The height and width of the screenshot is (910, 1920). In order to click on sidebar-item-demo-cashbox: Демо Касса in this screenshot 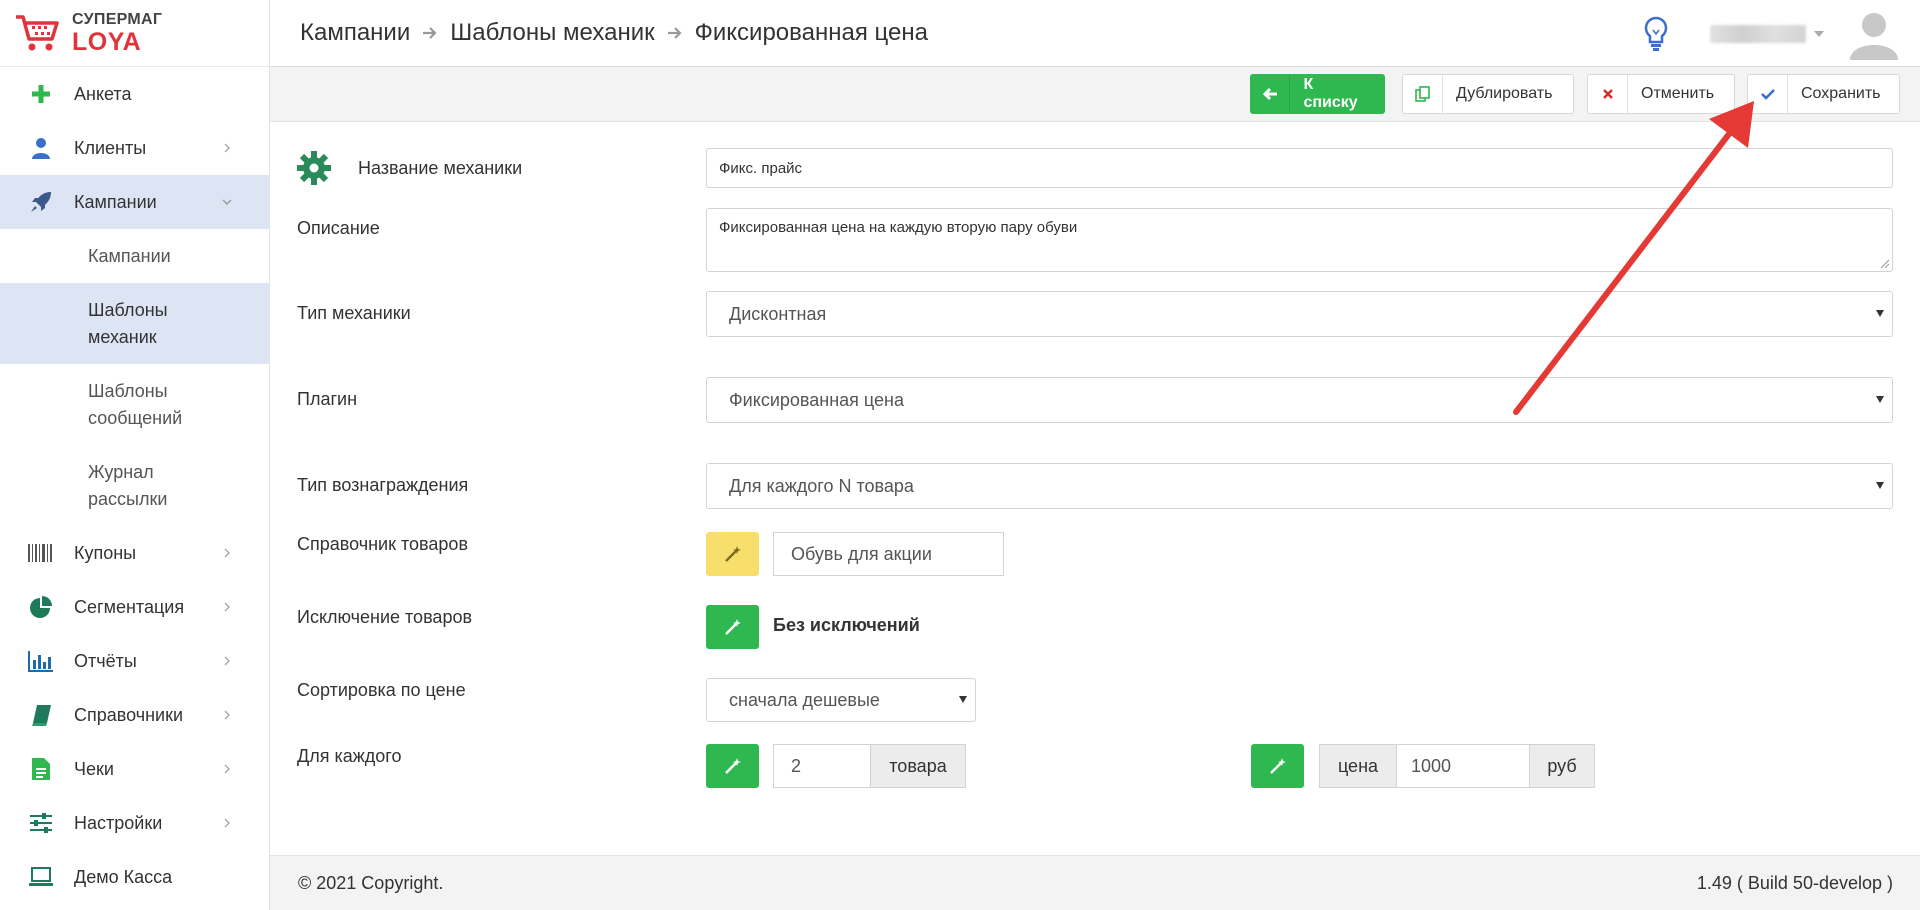, I will do `click(134, 877)`.